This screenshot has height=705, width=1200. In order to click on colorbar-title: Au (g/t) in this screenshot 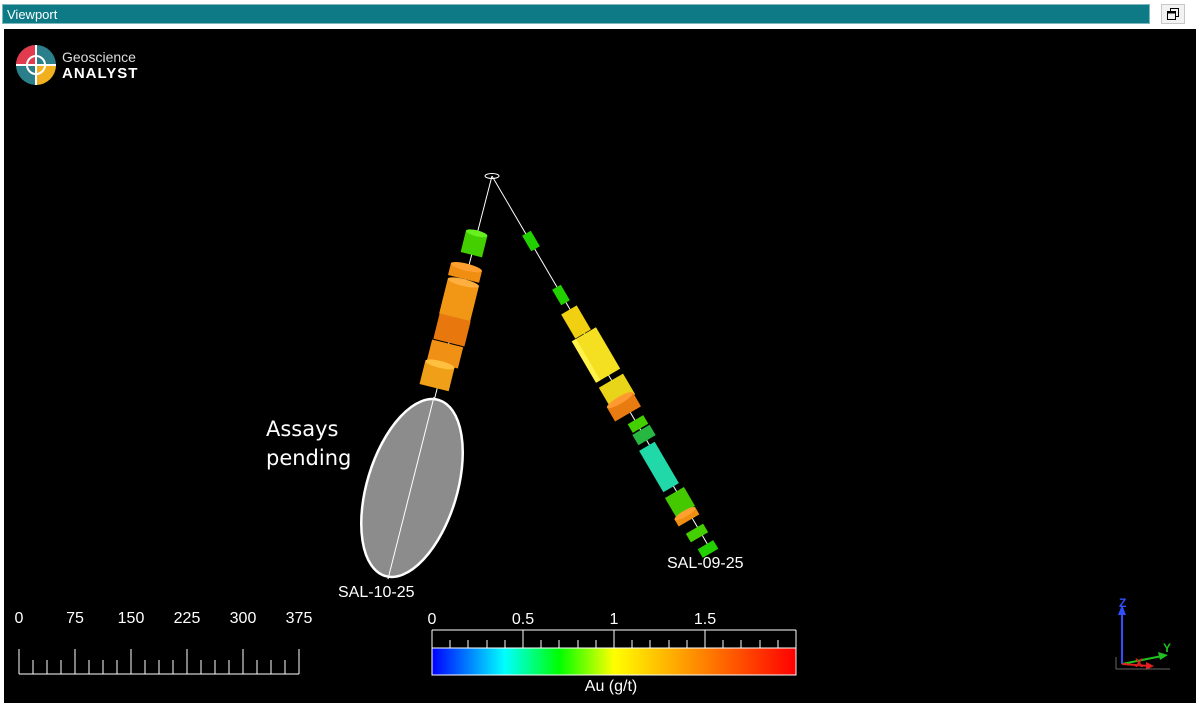, I will do `click(611, 686)`.